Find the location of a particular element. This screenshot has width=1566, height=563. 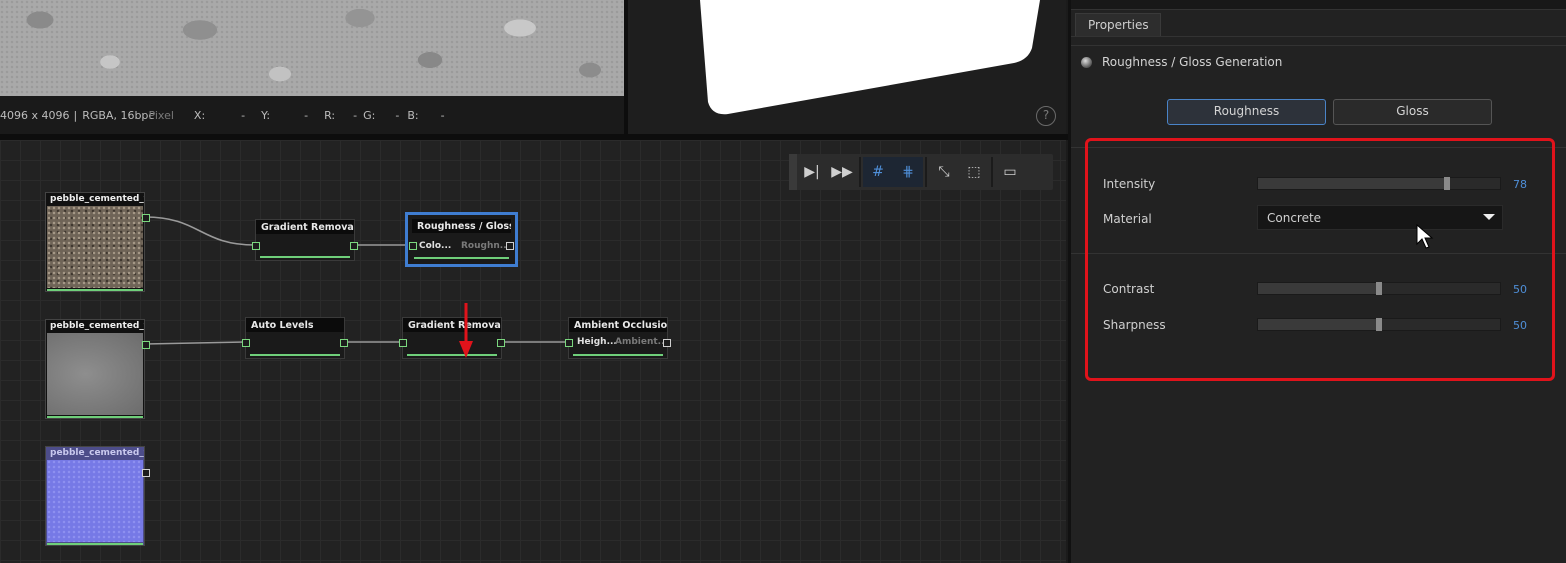

annotation-arrow is located at coordinates (466, 330).